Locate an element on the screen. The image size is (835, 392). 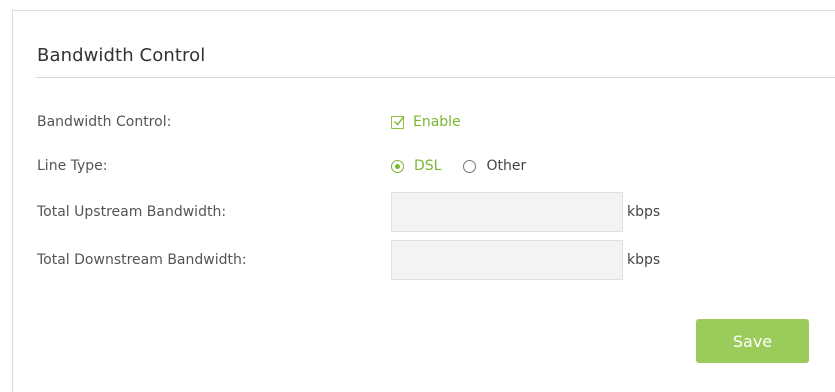
line-type-label: Line Type: is located at coordinates (72, 166).